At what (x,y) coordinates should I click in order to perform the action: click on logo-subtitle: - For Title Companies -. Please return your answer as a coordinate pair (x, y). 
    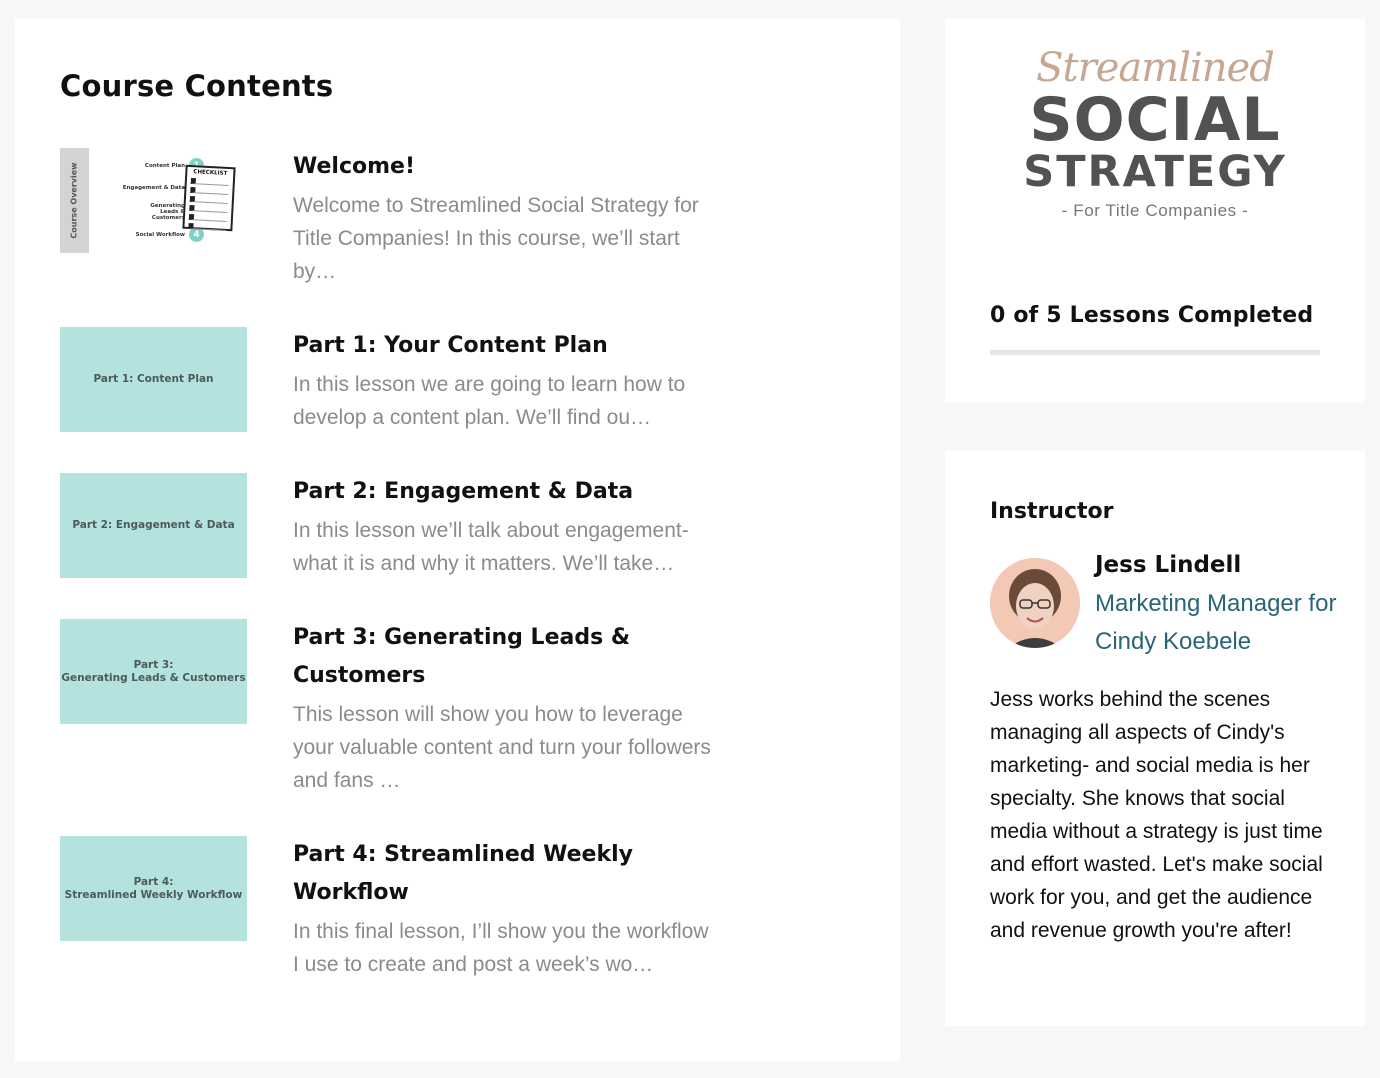
    Looking at the image, I should click on (1155, 210).